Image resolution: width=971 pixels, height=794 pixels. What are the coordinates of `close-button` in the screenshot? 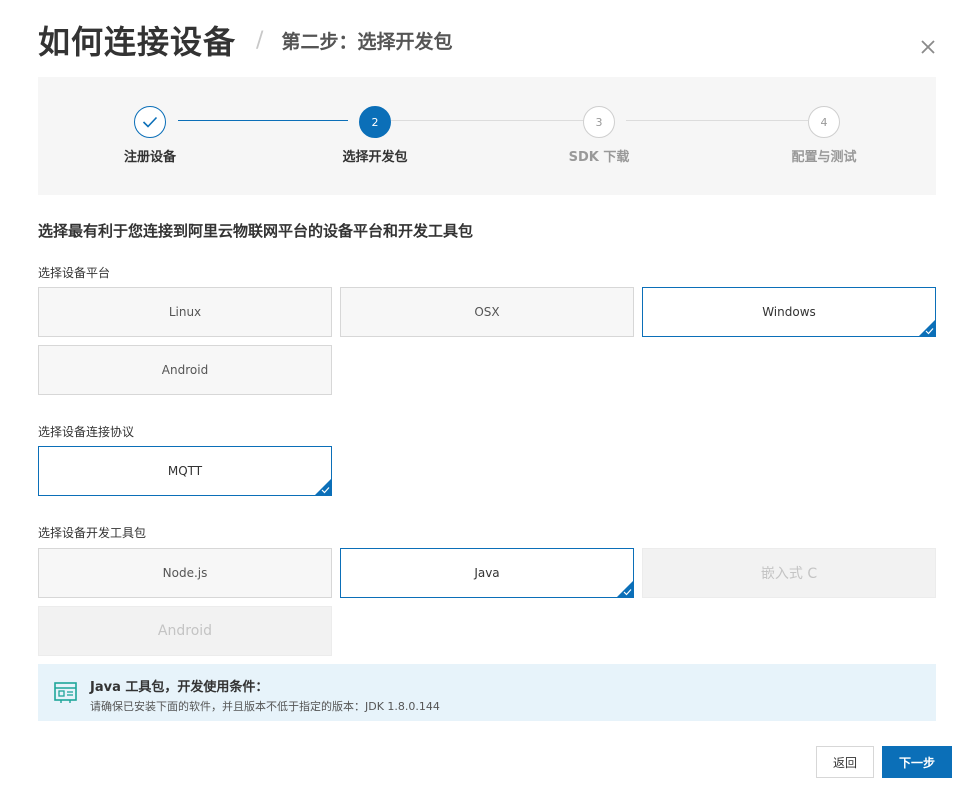 It's located at (928, 47).